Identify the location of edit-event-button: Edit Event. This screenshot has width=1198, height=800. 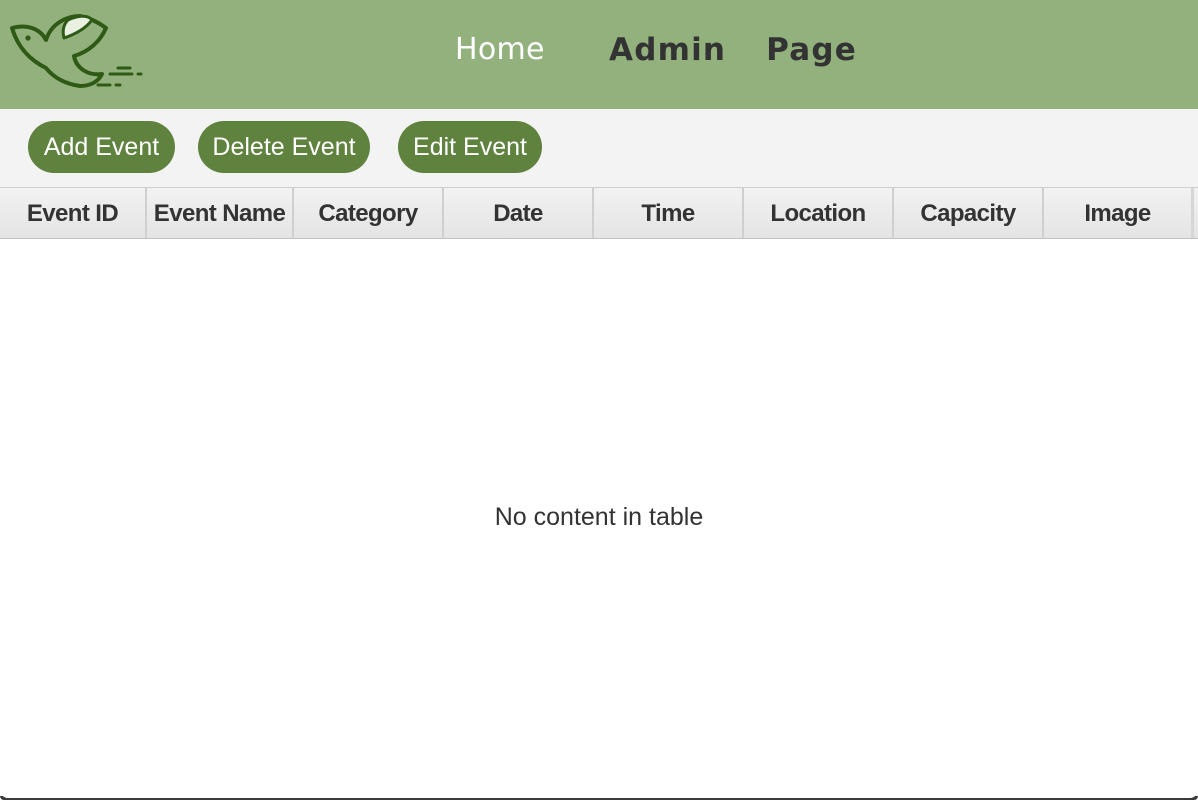
(470, 147).